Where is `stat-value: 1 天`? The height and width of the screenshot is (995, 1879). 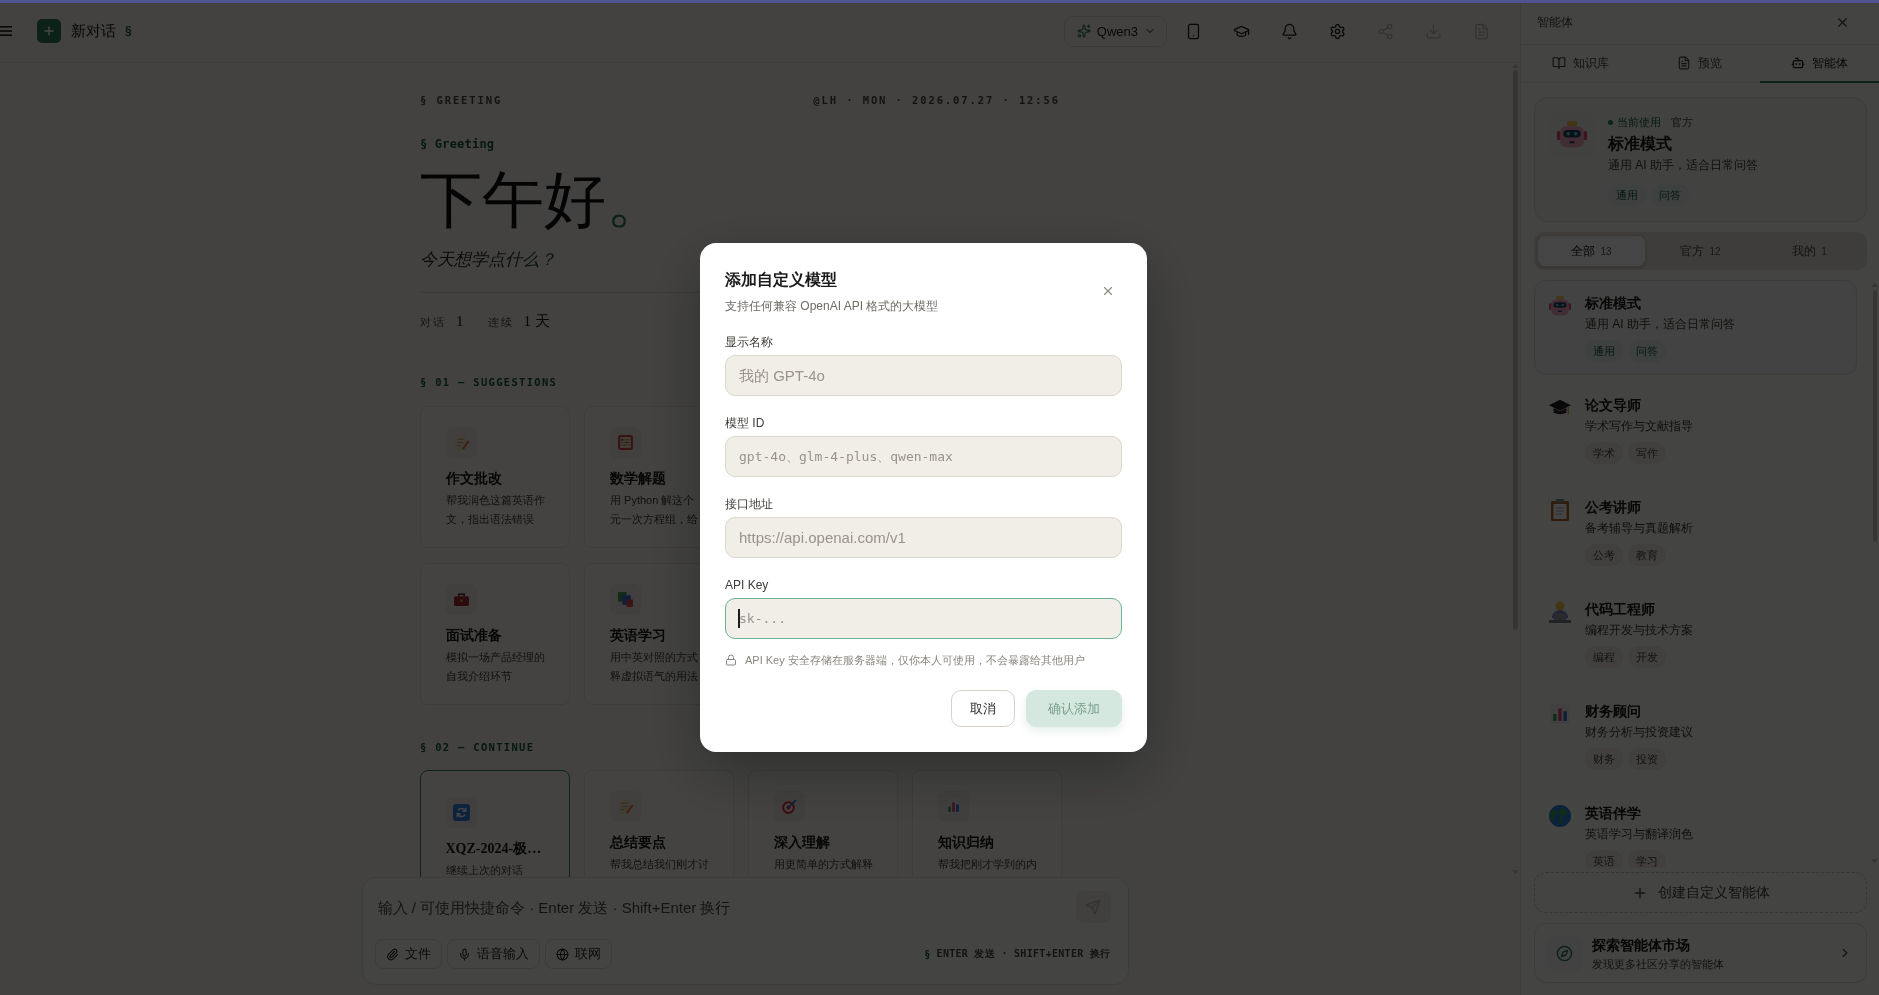 stat-value: 1 天 is located at coordinates (536, 321).